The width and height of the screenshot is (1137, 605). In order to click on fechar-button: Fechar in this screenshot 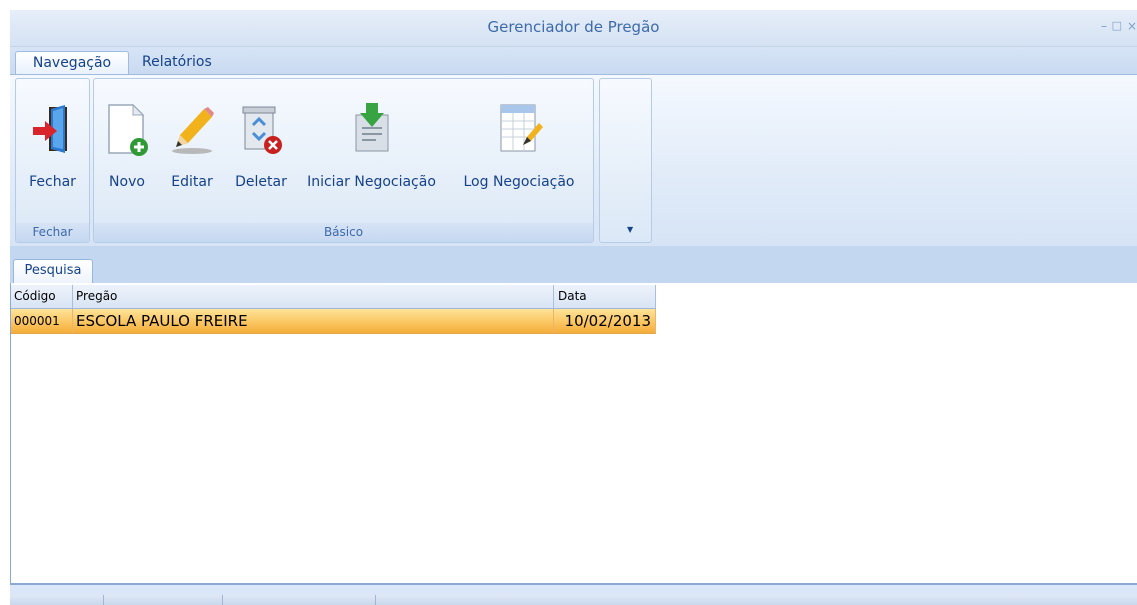, I will do `click(52, 151)`.